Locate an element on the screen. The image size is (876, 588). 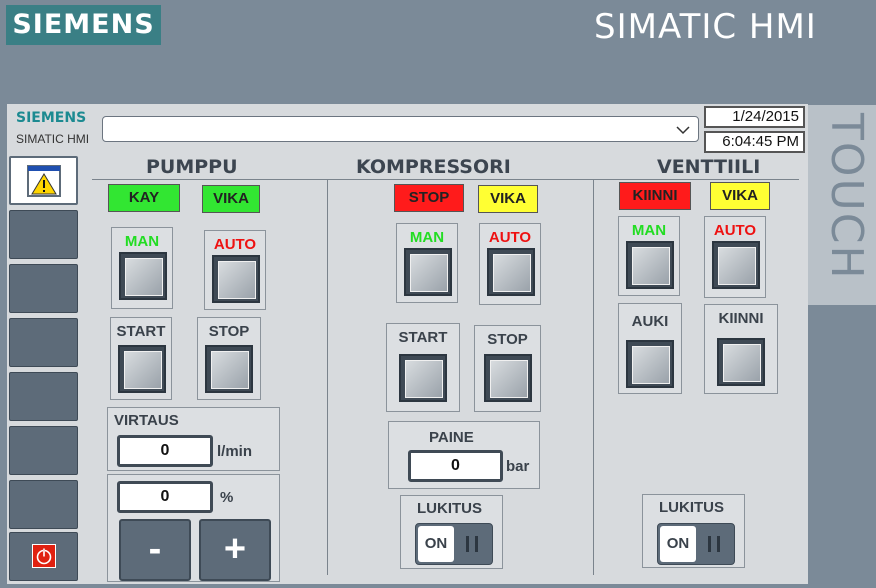
siemens-logo: SIEMENS is located at coordinates (83, 25).